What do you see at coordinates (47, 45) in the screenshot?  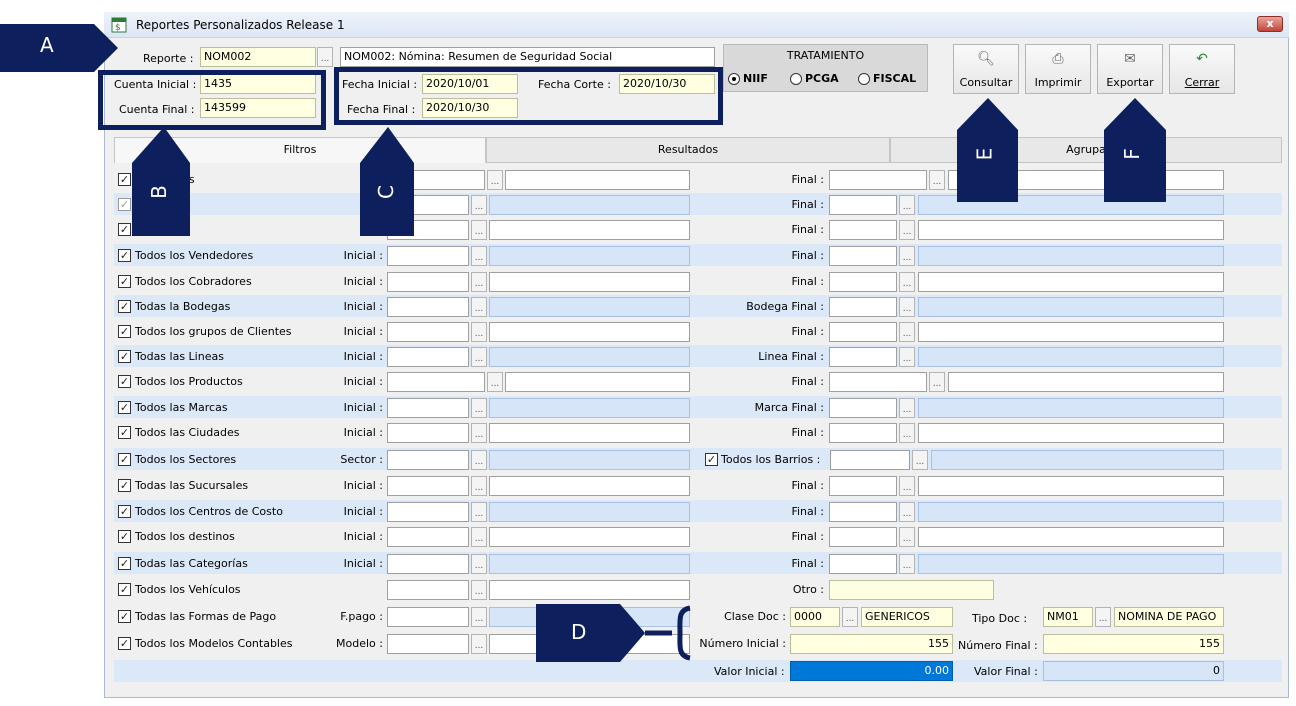 I see `callout-a-label: A` at bounding box center [47, 45].